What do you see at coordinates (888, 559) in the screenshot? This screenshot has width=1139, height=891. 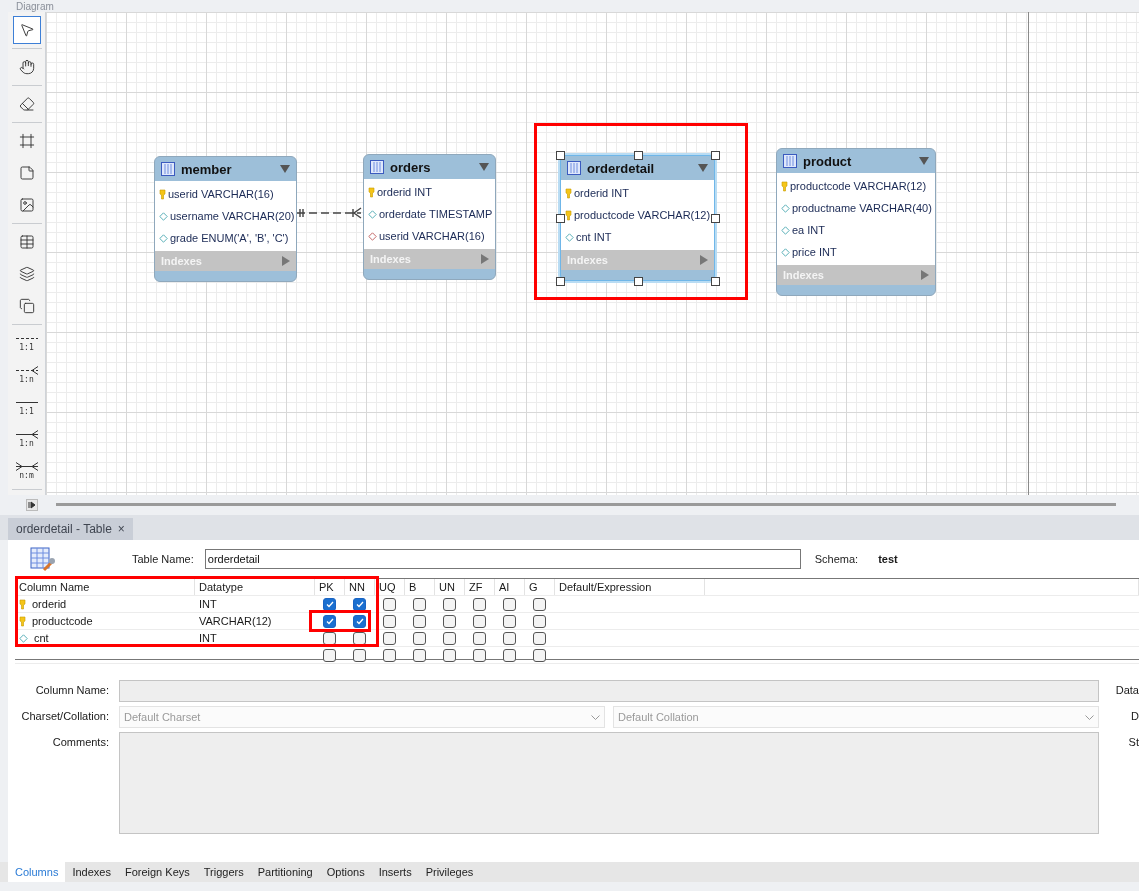 I see `schema-name: test` at bounding box center [888, 559].